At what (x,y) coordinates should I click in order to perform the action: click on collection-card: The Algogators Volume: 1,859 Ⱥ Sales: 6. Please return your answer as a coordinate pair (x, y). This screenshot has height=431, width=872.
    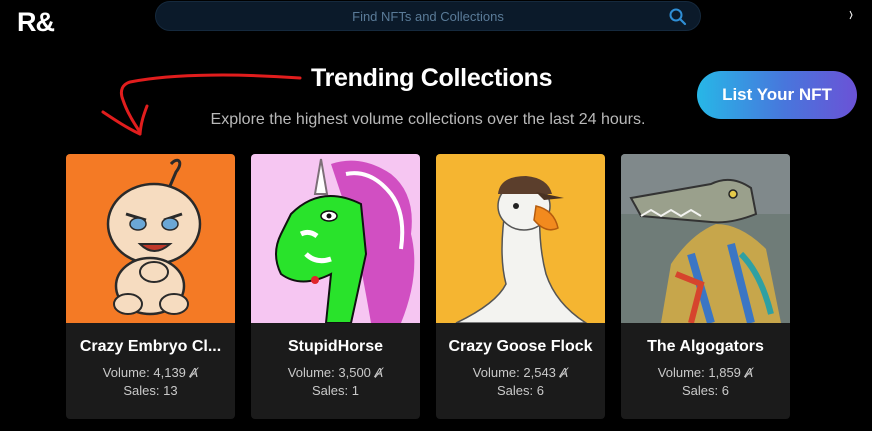
    Looking at the image, I should click on (705, 286).